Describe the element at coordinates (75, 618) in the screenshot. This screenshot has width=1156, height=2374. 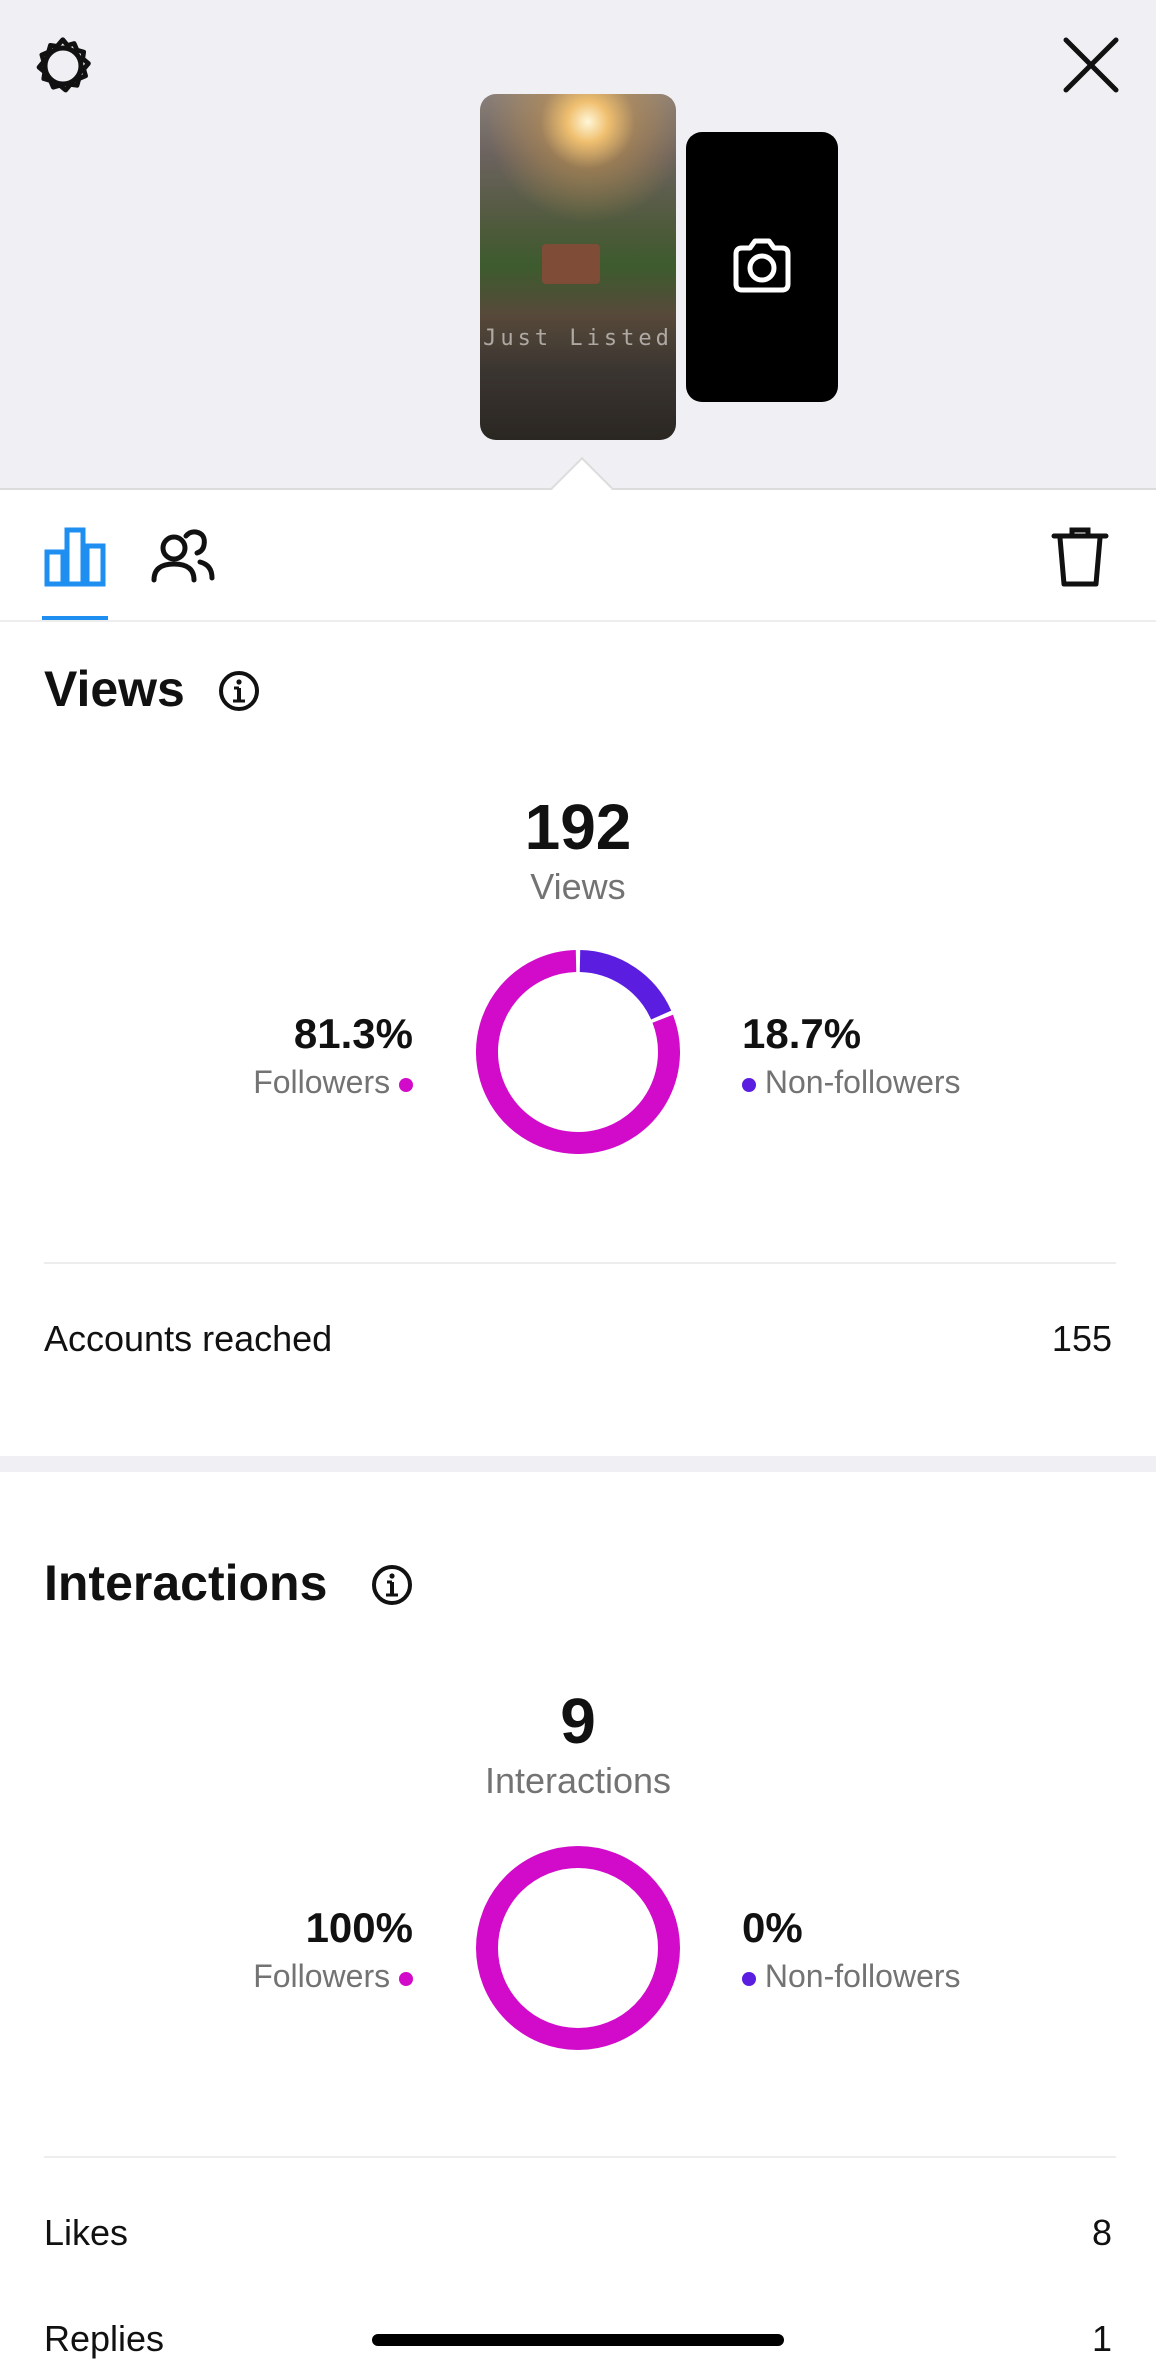
I see `active-tab-indicator` at that location.